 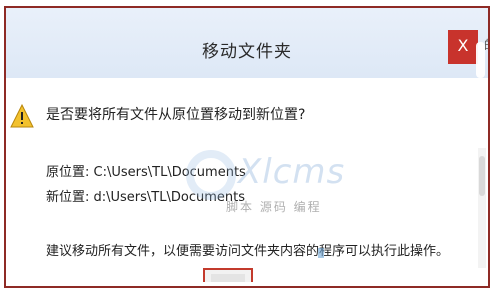 What do you see at coordinates (22, 116) in the screenshot?
I see `warning-triangle-icon` at bounding box center [22, 116].